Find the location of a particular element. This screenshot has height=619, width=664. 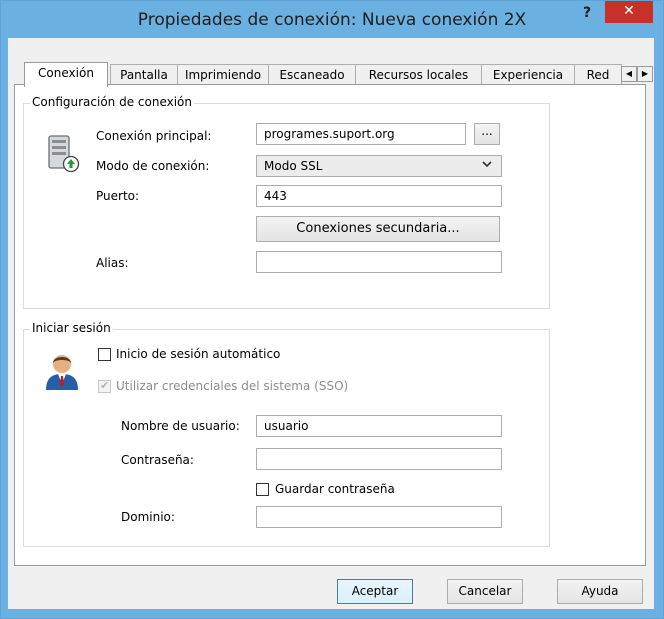

auto-login-checkbox is located at coordinates (104, 354).